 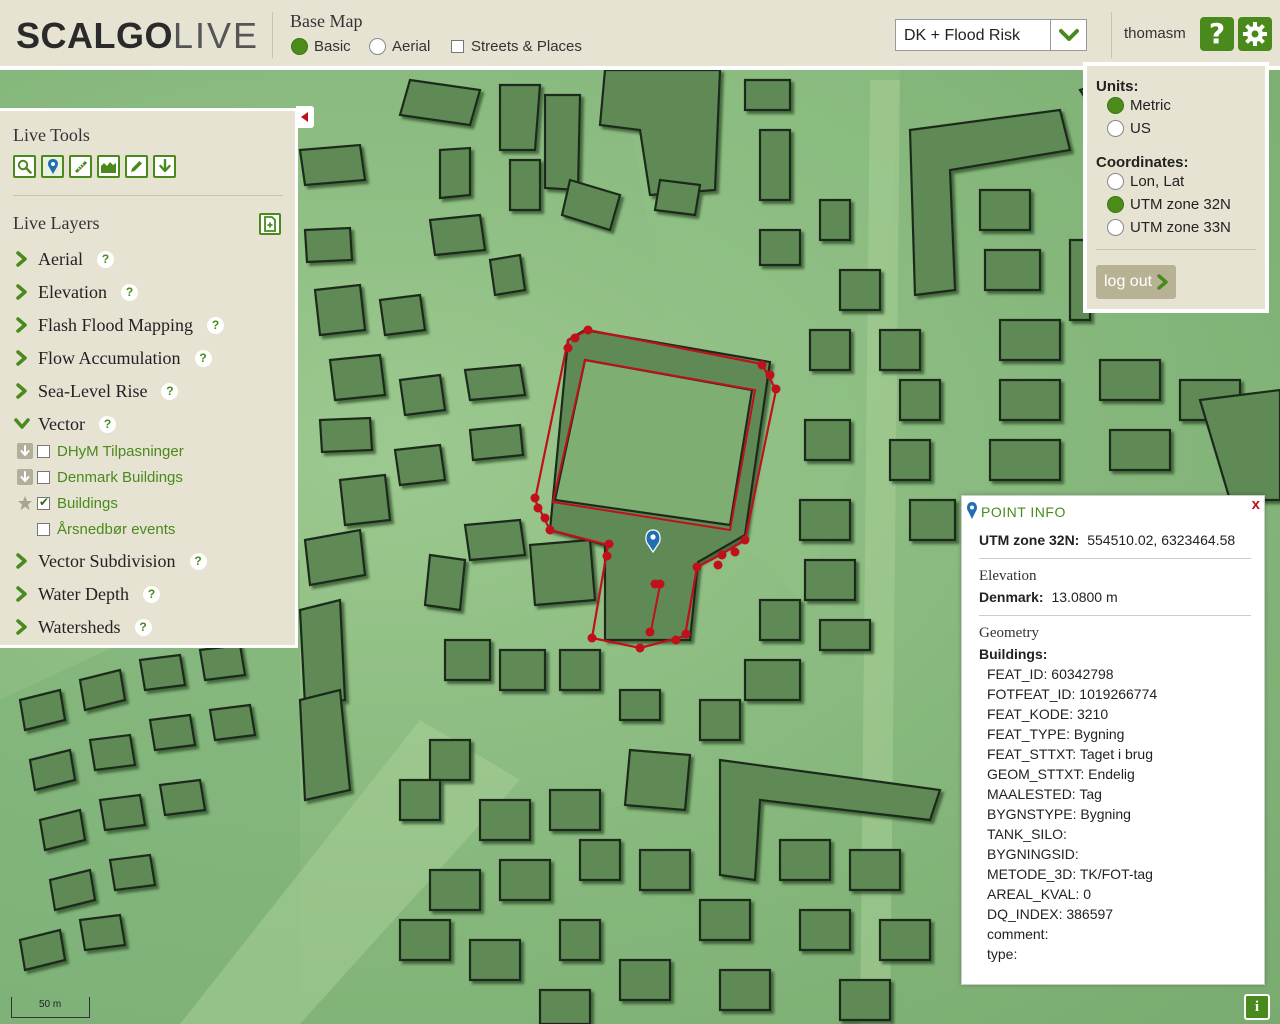 What do you see at coordinates (1180, 204) in the screenshot?
I see `coords-utm32n-label: UTM zone 32N` at bounding box center [1180, 204].